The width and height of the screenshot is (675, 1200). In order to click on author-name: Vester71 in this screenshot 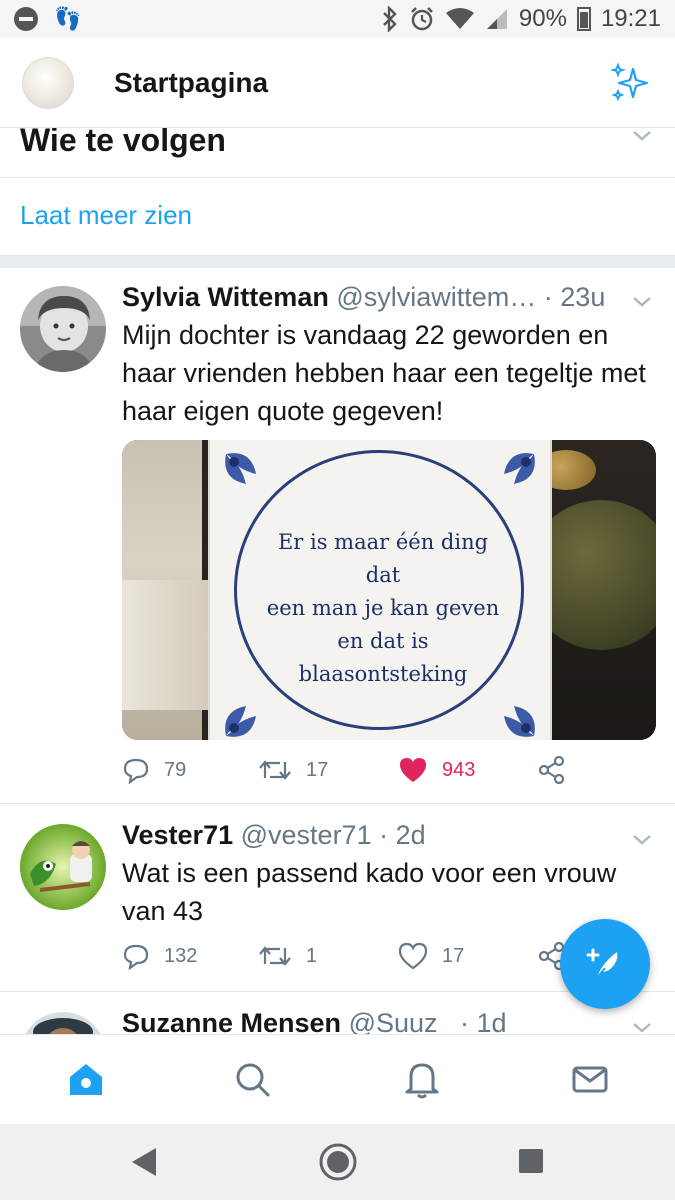, I will do `click(177, 835)`.